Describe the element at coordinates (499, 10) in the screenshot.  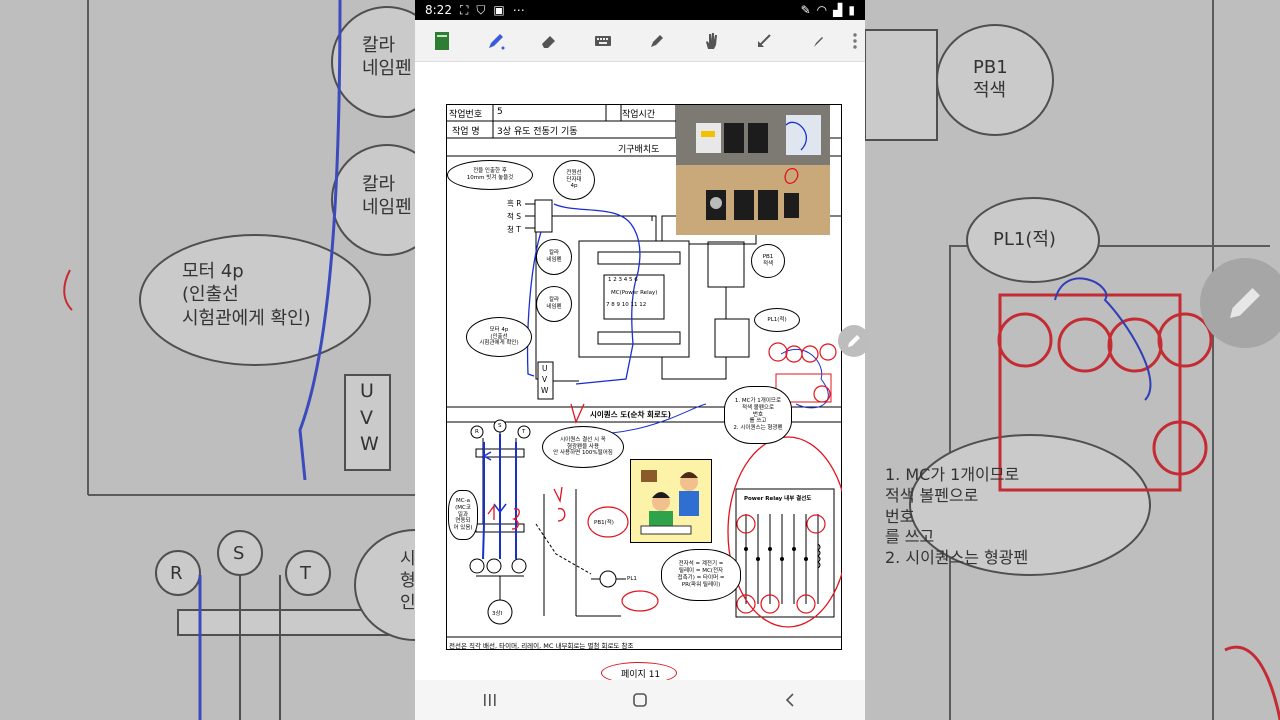
I see `screenshot-icon: ▣` at that location.